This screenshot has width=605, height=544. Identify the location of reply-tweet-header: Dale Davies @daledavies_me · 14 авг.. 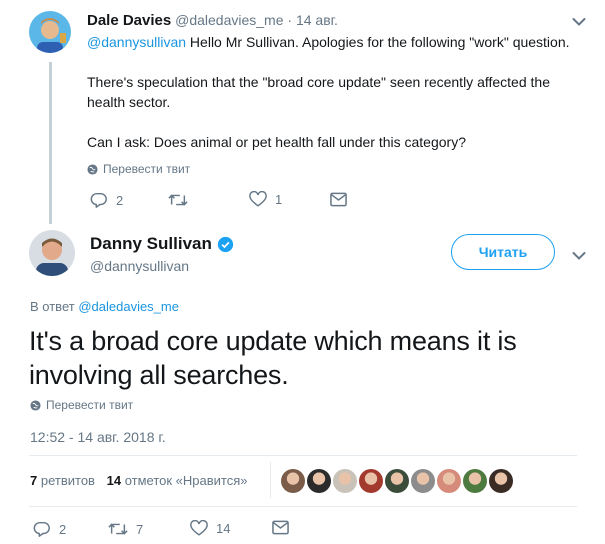
(212, 20).